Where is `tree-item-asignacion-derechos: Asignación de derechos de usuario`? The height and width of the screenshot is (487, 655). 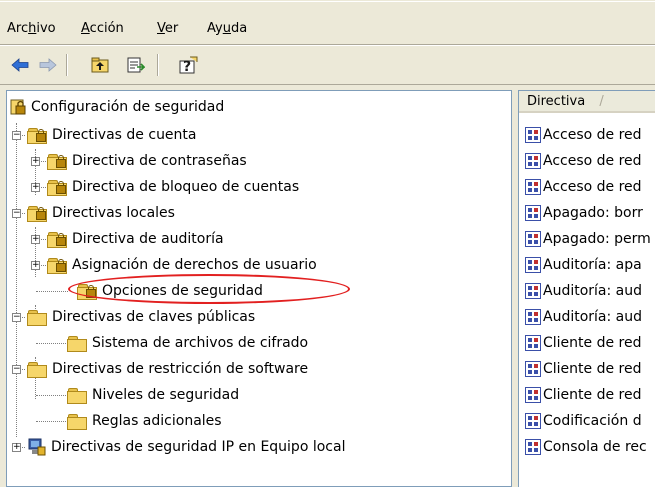 tree-item-asignacion-derechos: Asignación de derechos de usuario is located at coordinates (182, 265).